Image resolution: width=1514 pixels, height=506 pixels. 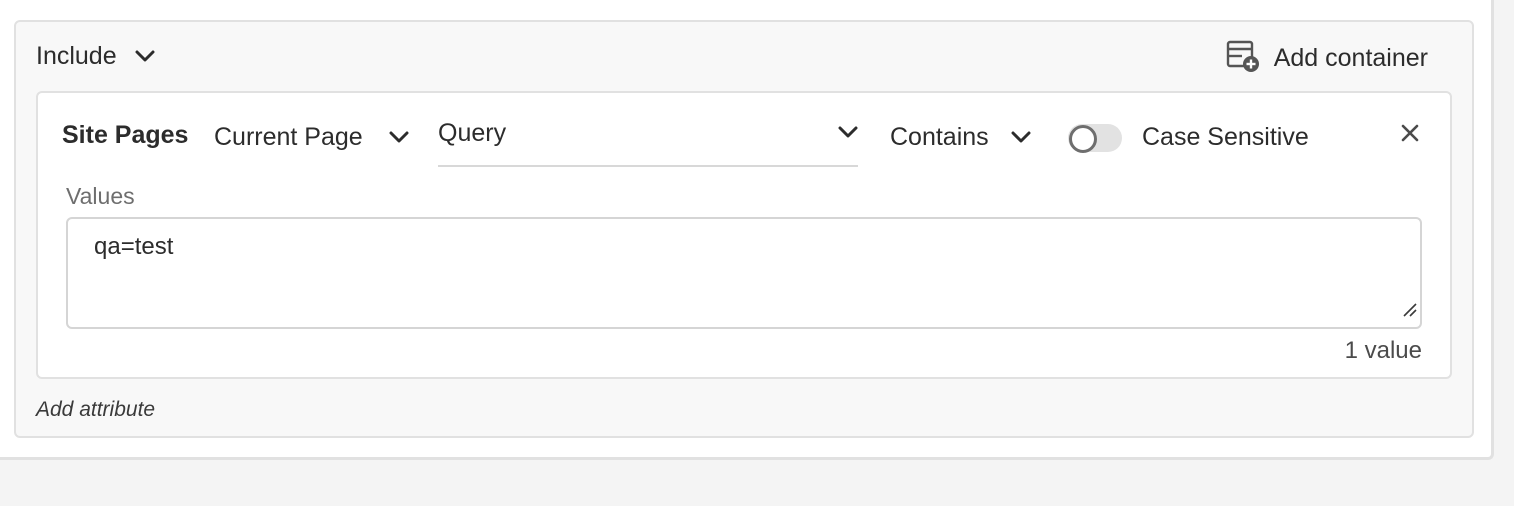 I want to click on add-container-button: Add container, so click(x=1327, y=58).